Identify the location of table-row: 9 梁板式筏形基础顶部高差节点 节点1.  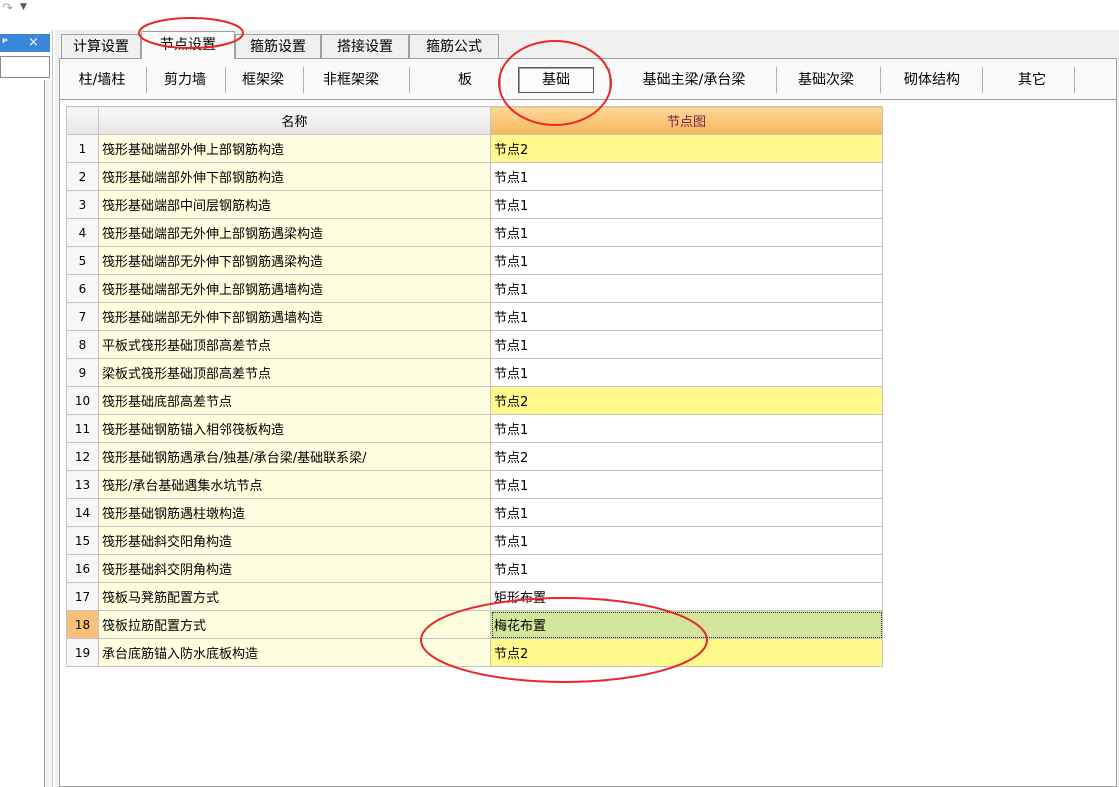
(474, 372).